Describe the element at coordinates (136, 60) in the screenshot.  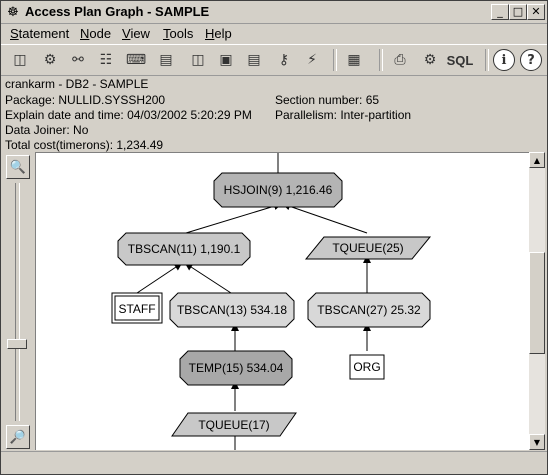
I see `script-icon: ⌨` at that location.